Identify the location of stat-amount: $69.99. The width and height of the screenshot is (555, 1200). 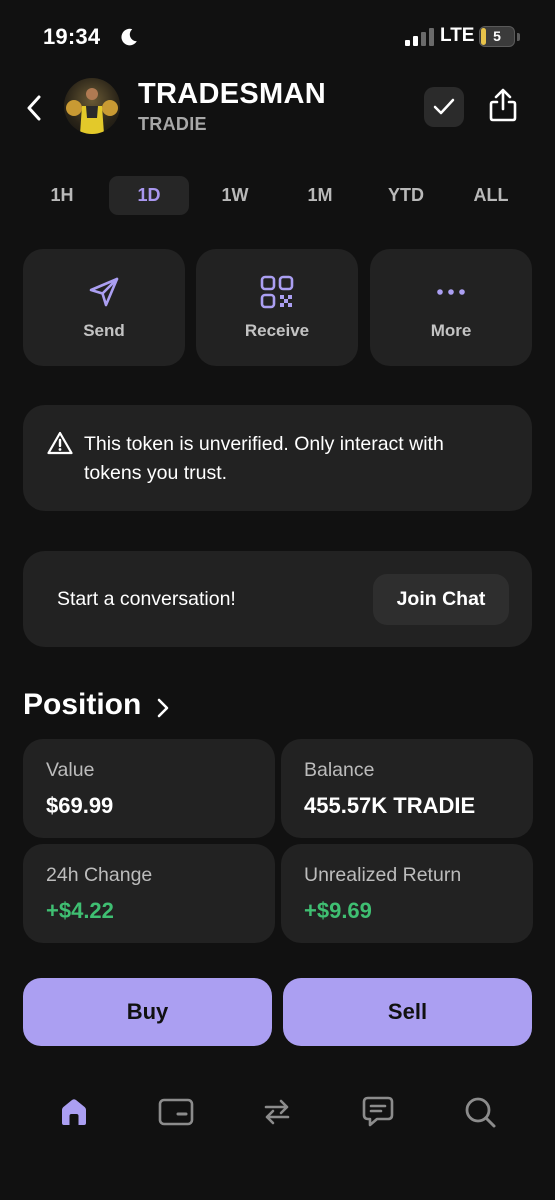
(80, 805).